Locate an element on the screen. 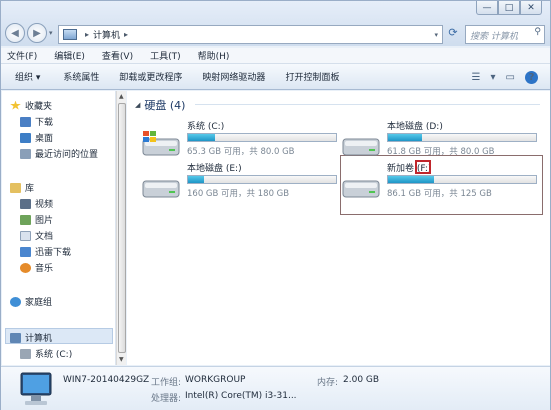 The image size is (551, 410). minimize-button: — is located at coordinates (487, 8).